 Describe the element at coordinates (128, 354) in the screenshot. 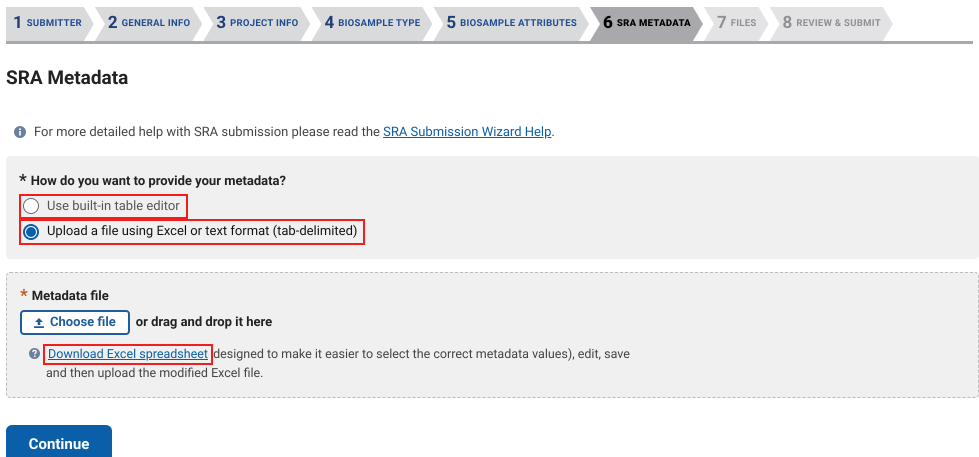

I see `download-link: Download Excel spreadsheet` at that location.